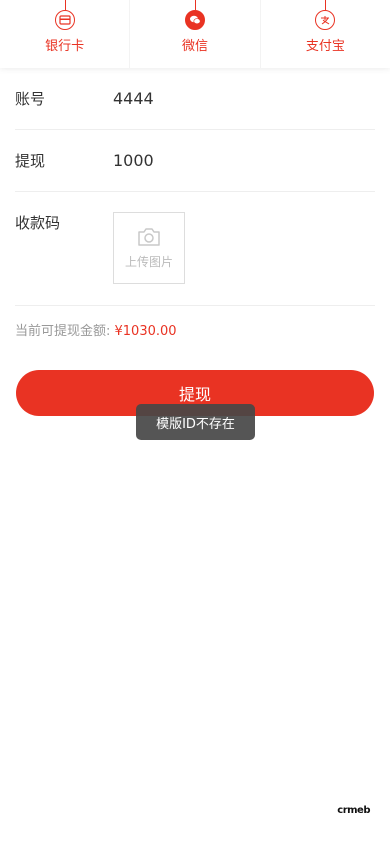 The image size is (390, 844). What do you see at coordinates (353, 810) in the screenshot?
I see `brand-logo: crmeb` at bounding box center [353, 810].